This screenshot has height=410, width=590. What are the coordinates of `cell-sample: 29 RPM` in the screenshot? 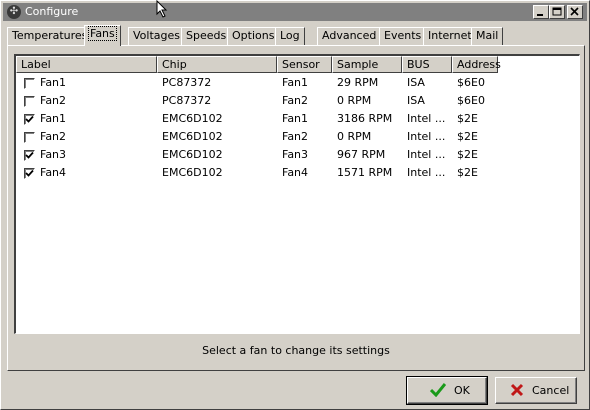 It's located at (358, 82).